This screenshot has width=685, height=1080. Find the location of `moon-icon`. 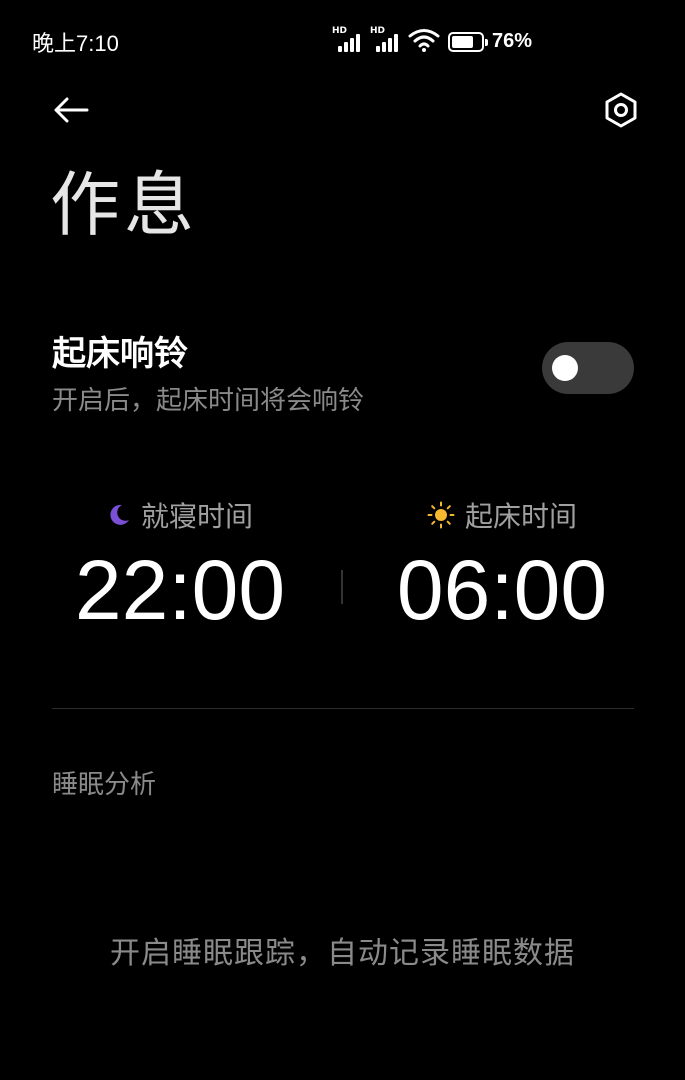

moon-icon is located at coordinates (119, 514).